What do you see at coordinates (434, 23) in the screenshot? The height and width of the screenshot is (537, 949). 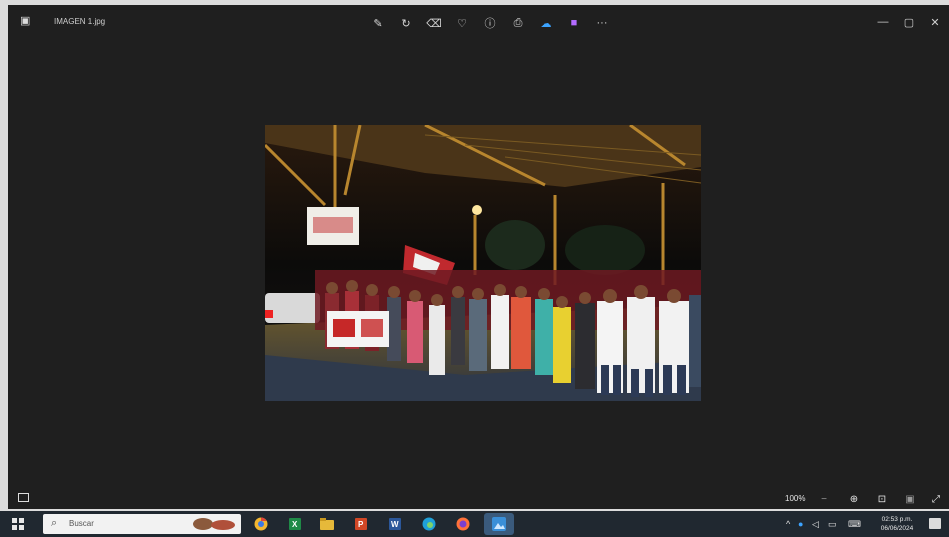 I see `delete-icon: ⌫` at bounding box center [434, 23].